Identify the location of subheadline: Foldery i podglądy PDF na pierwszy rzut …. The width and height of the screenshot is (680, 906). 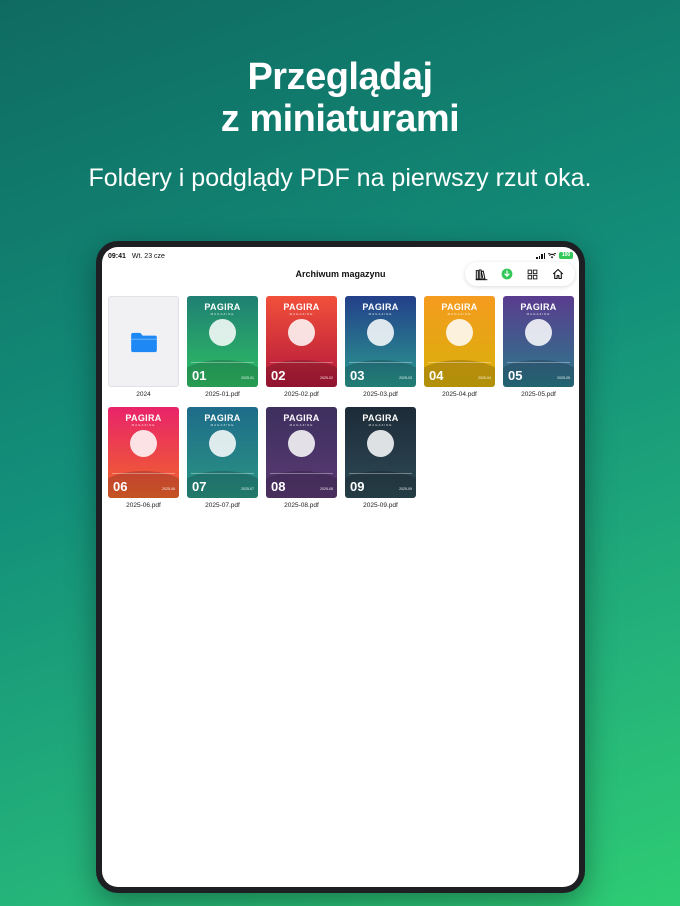
(340, 178).